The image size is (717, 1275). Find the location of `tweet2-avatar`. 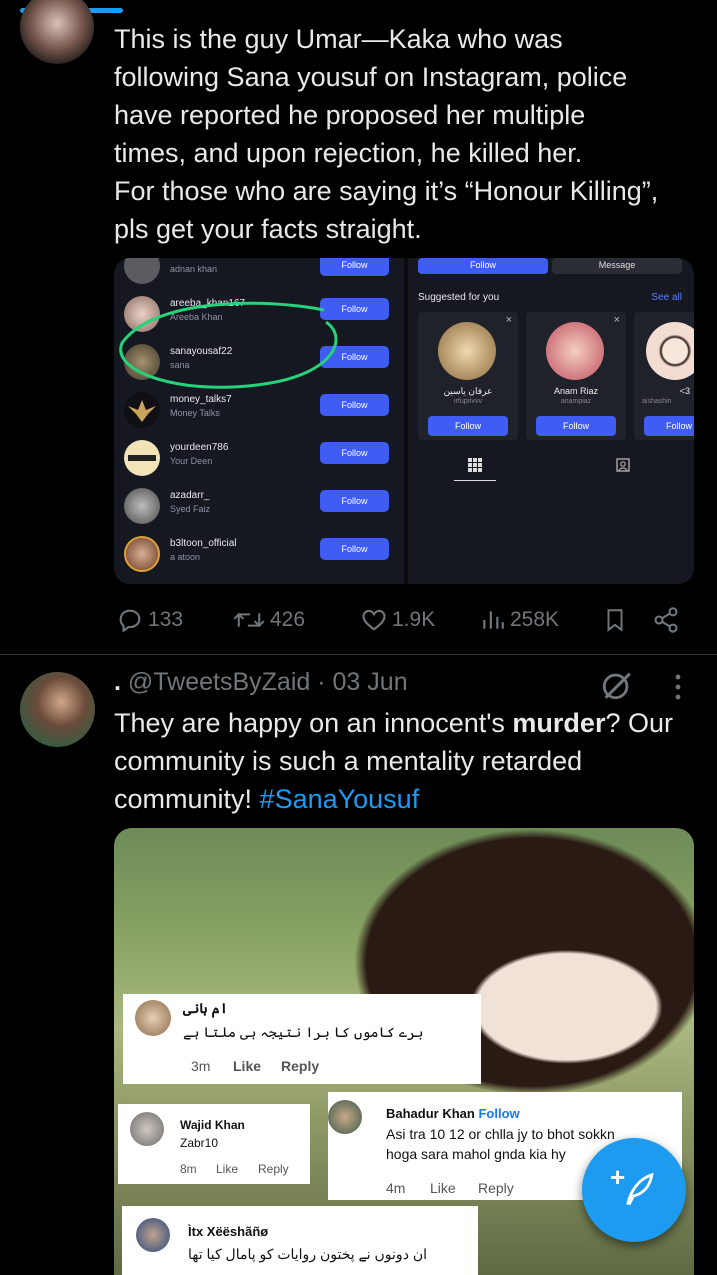

tweet2-avatar is located at coordinates (57, 709).